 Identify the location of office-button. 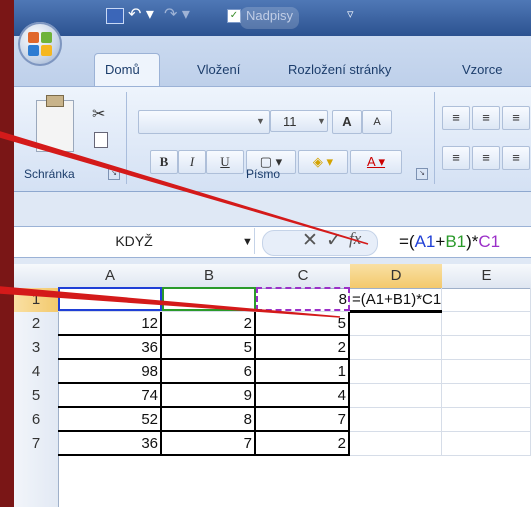
(40, 44).